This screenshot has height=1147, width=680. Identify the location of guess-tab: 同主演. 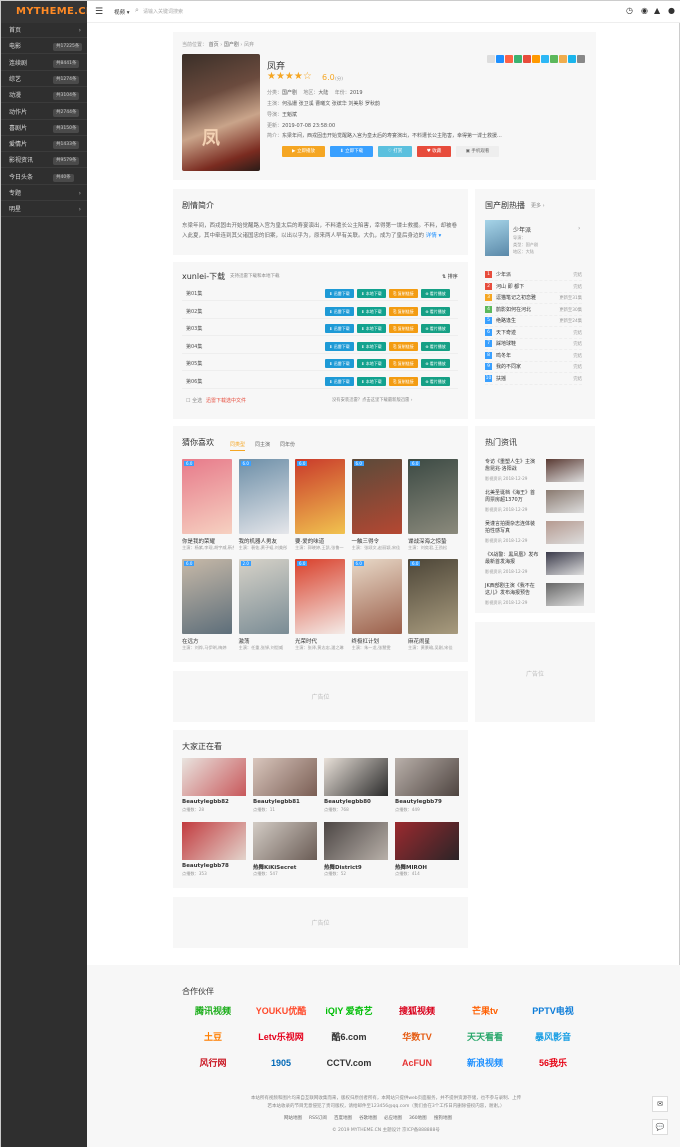
(262, 444).